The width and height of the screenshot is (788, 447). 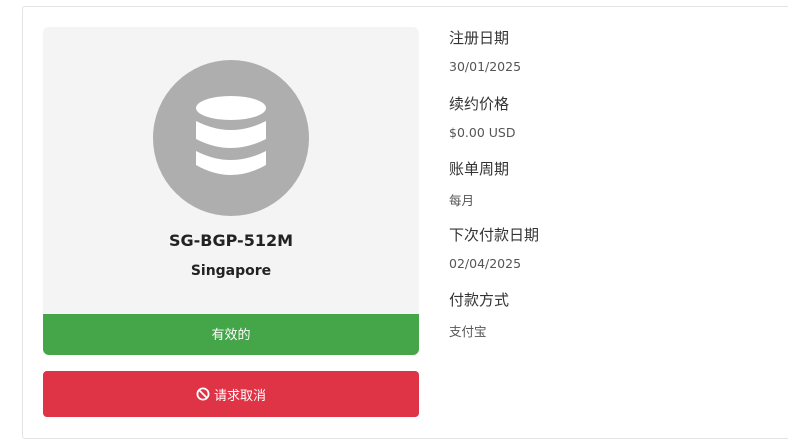 What do you see at coordinates (479, 300) in the screenshot?
I see `payment-method-label: 付款方式` at bounding box center [479, 300].